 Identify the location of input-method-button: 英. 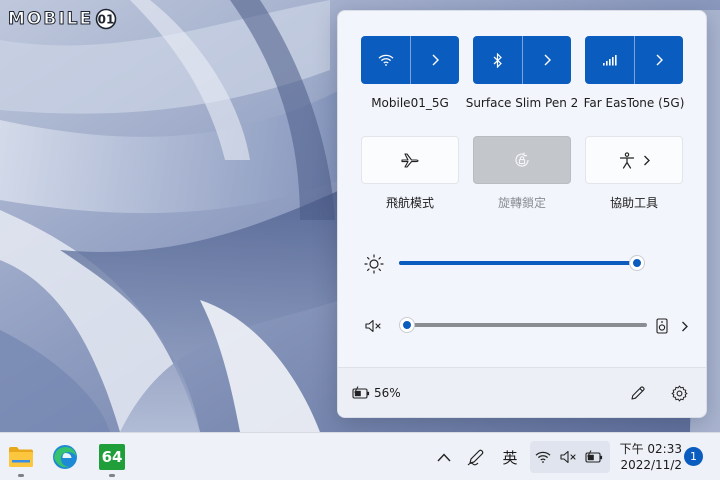
(510, 457).